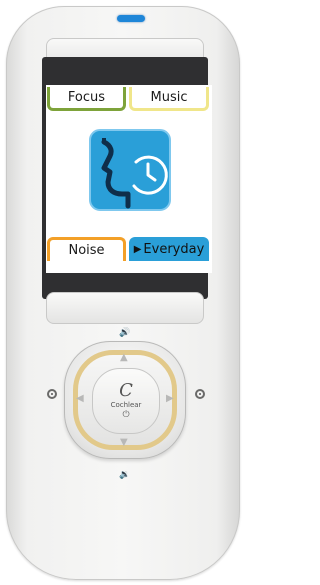 This screenshot has height=585, width=320. Describe the element at coordinates (170, 398) in the screenshot. I see `nav-right-arrow-icon: ▶` at that location.